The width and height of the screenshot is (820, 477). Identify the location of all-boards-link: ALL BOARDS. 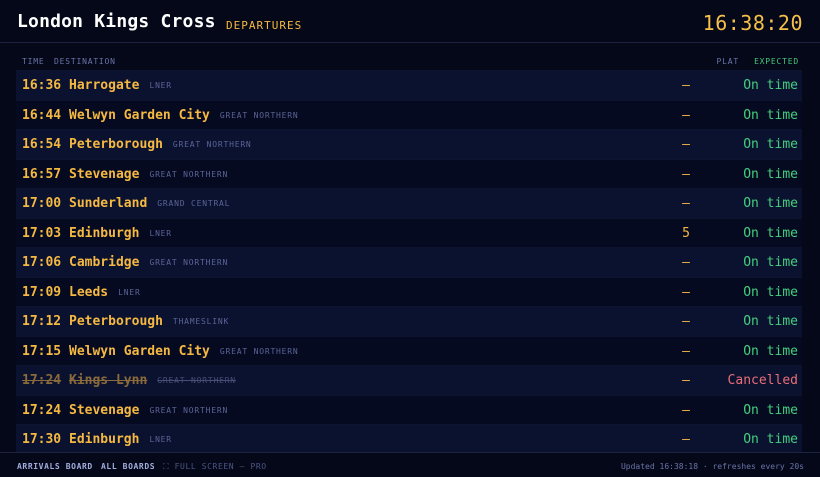
(128, 466).